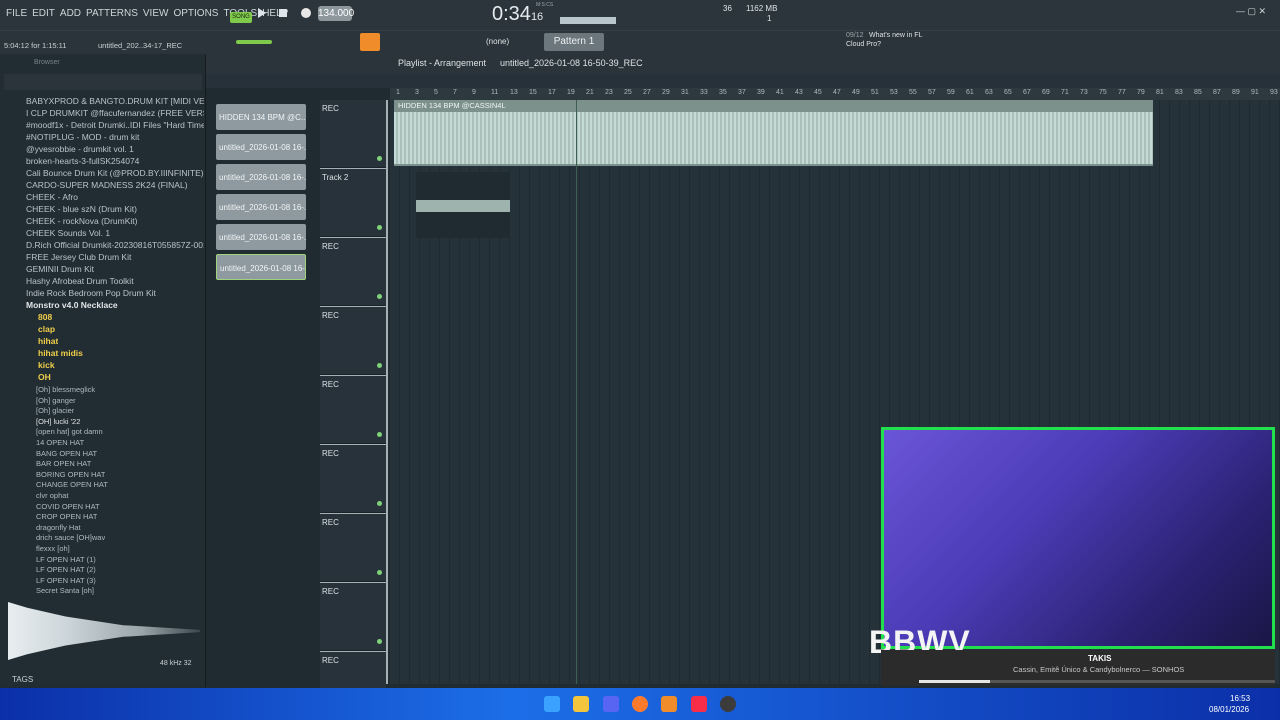 The image size is (1280, 720). What do you see at coordinates (60, 353) in the screenshot?
I see `browser-subfolder: hihat midis` at bounding box center [60, 353].